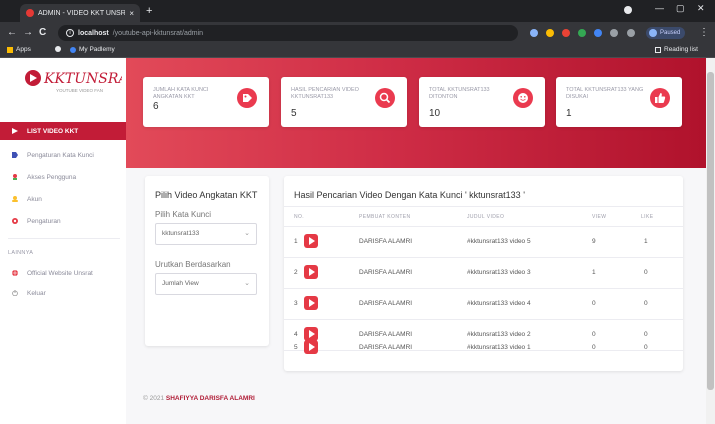  I want to click on youtube-favicon-icon, so click(30, 13).